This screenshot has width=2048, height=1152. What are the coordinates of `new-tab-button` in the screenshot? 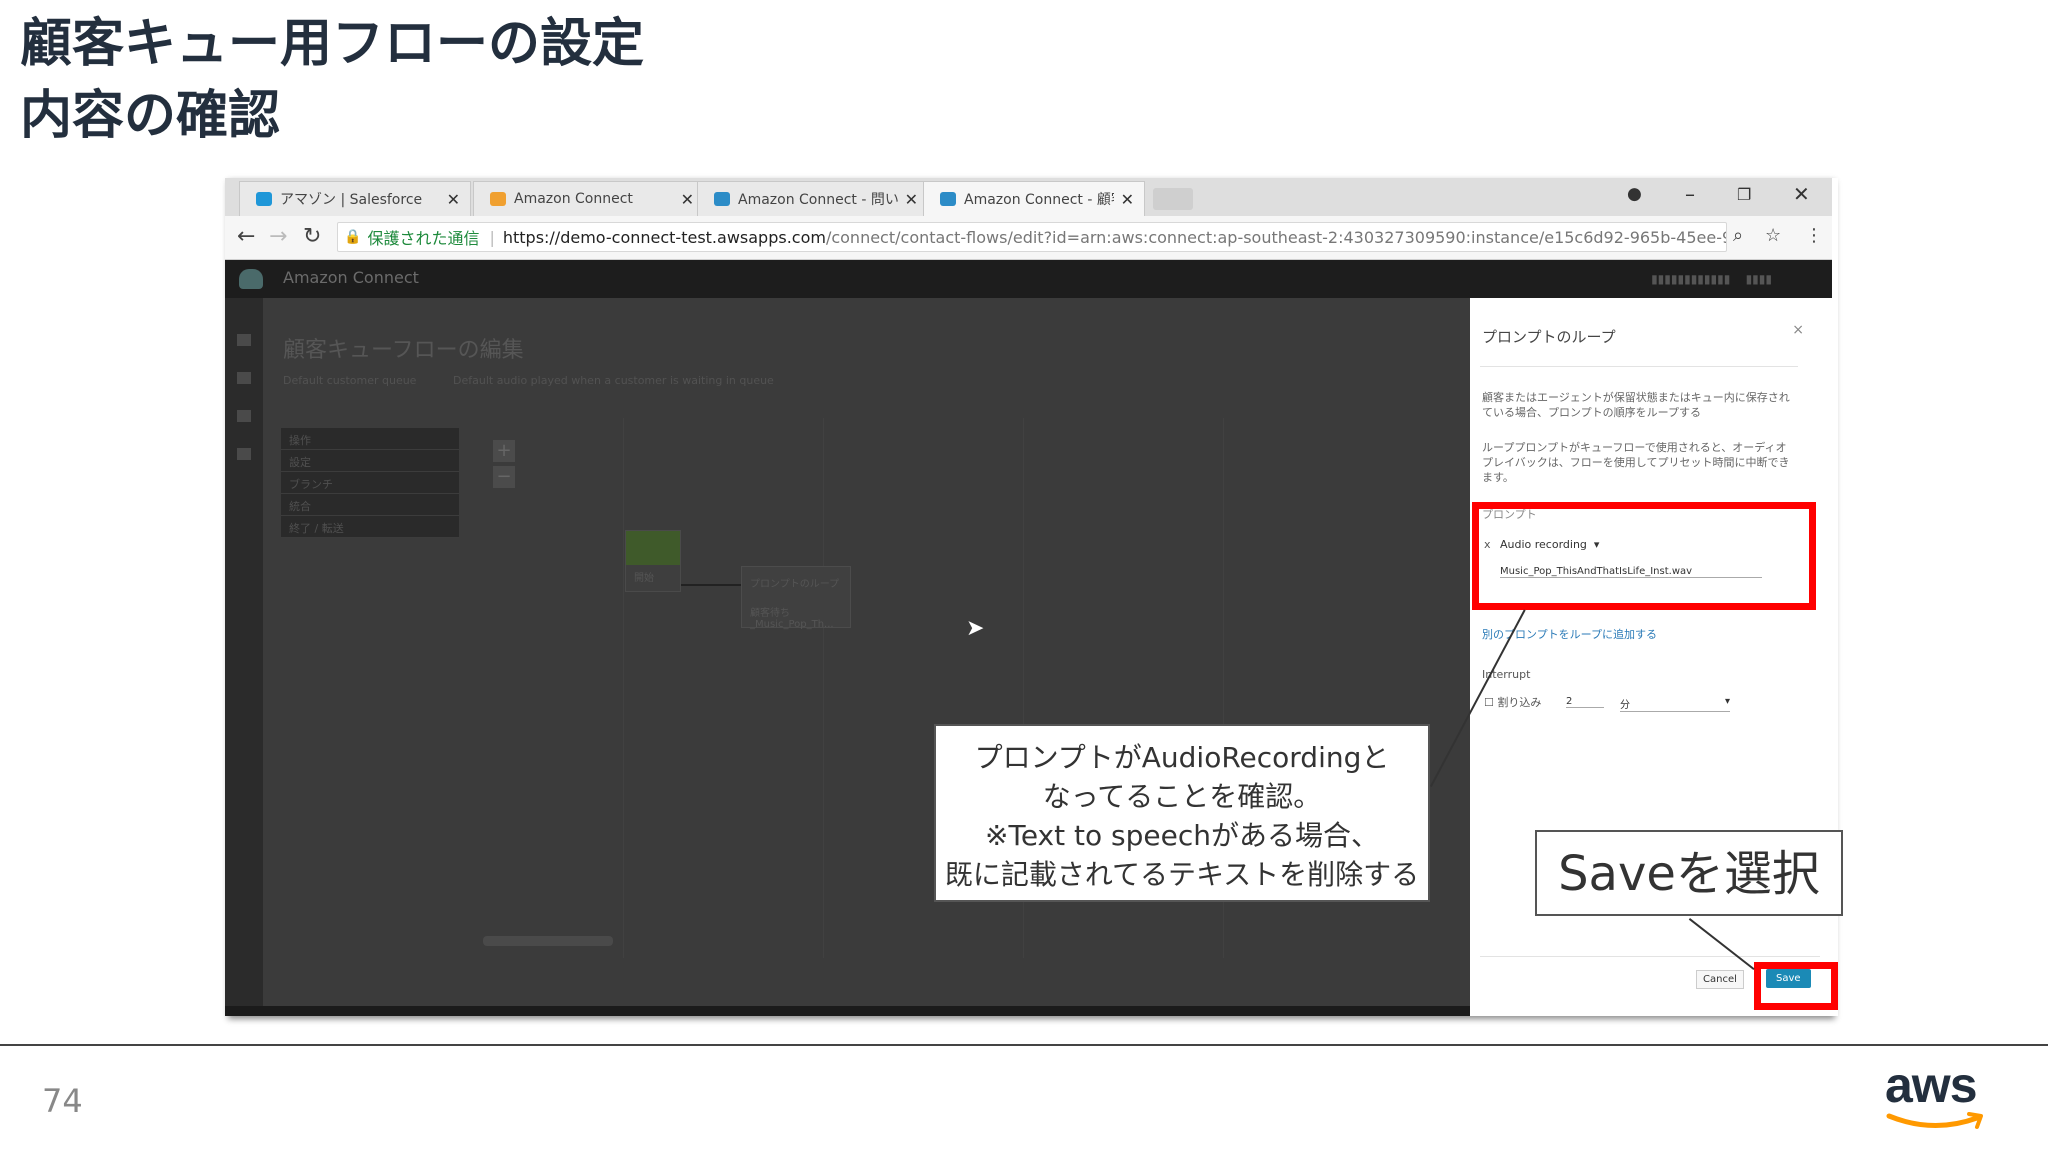 It's located at (1173, 199).